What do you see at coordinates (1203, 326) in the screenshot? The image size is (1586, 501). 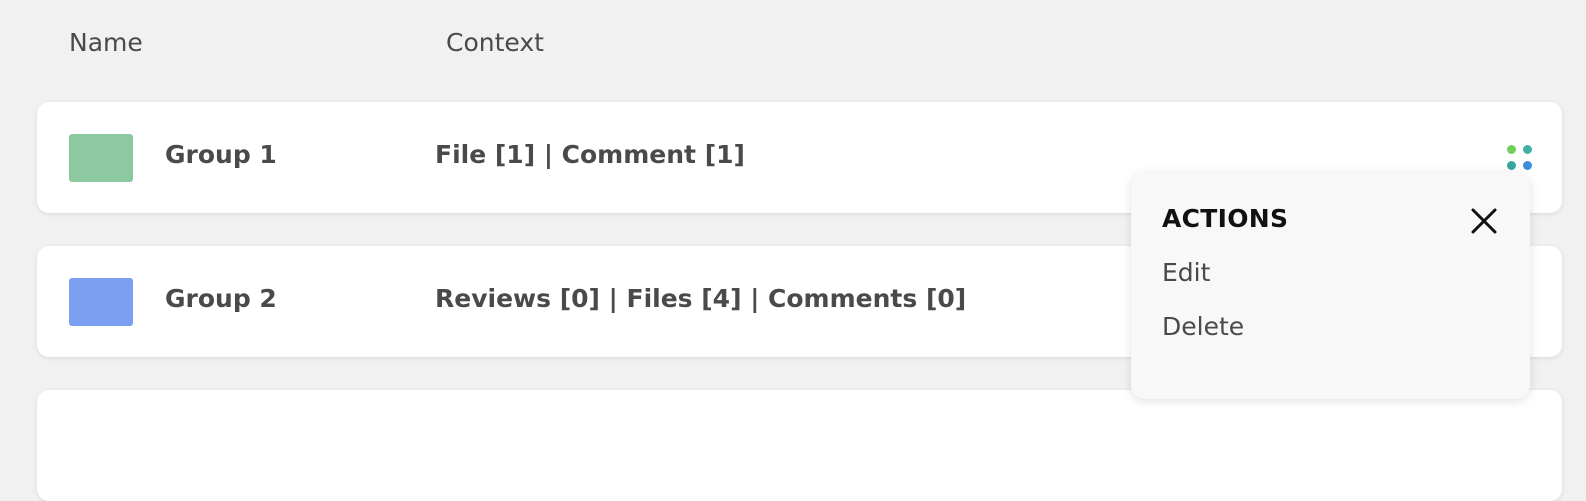 I see `menu-item-delete: Delete` at bounding box center [1203, 326].